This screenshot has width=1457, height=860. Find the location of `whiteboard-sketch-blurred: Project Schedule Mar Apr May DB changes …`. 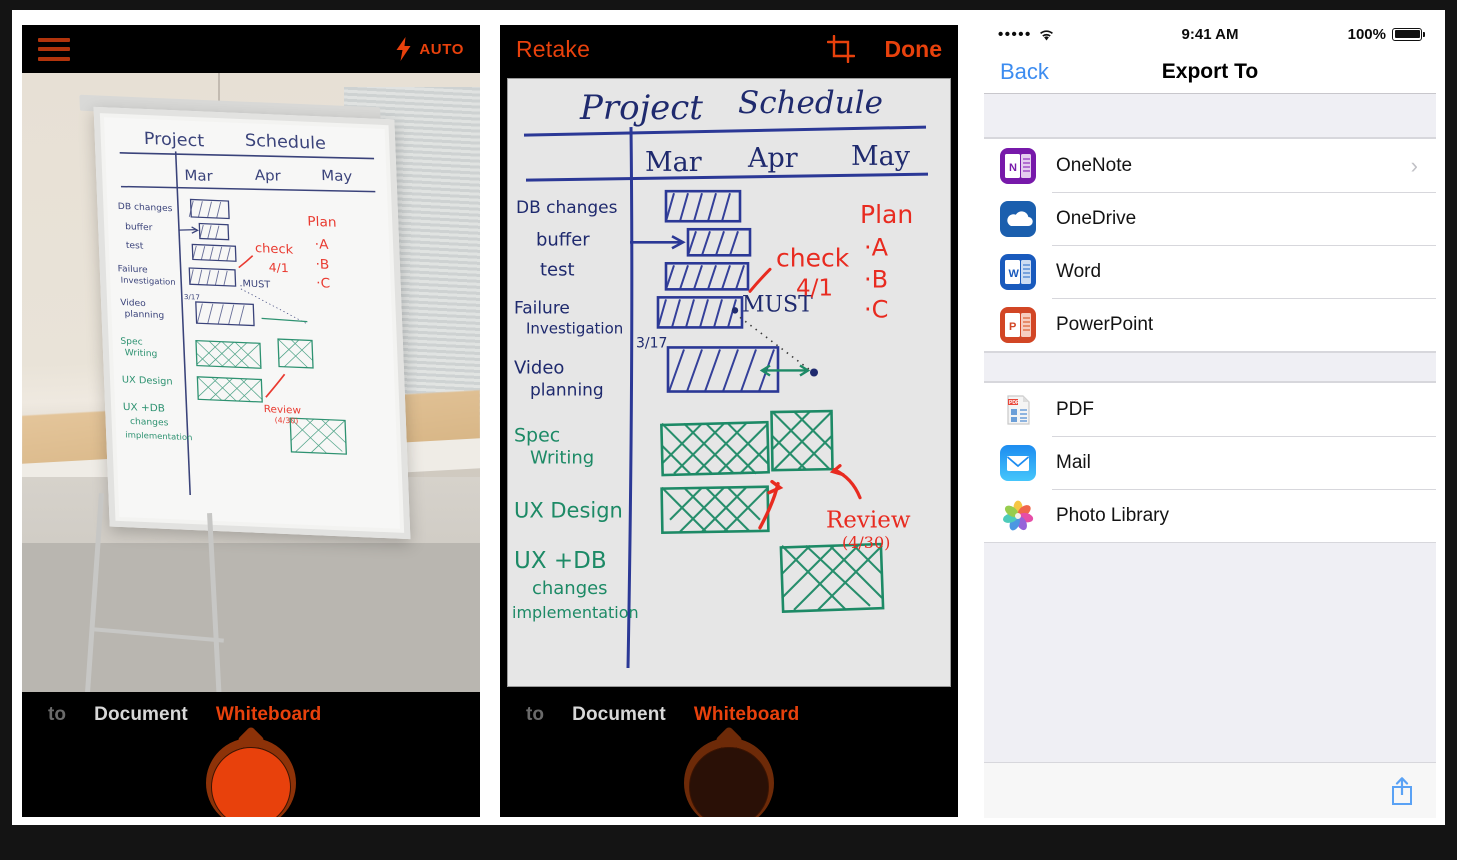

whiteboard-sketch-blurred: Project Schedule Mar Apr May DB changes … is located at coordinates (246, 312).